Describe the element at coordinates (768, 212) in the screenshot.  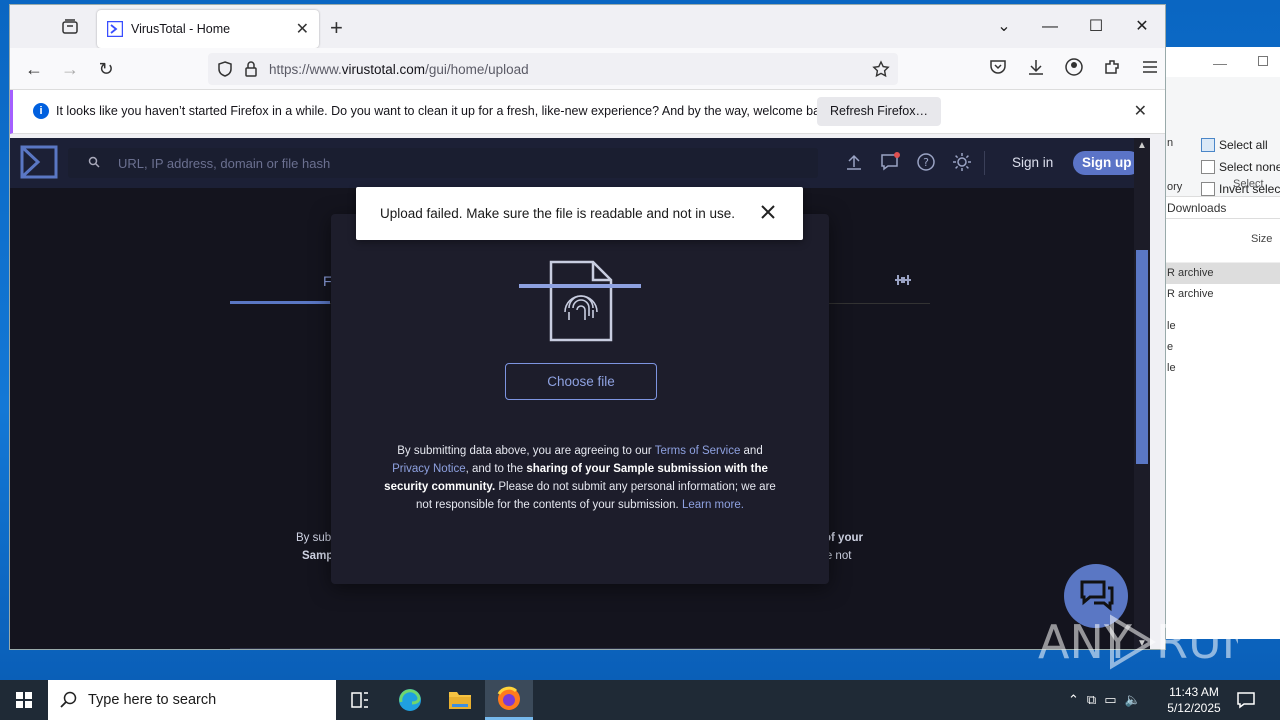
I see `toast-close-icon` at that location.